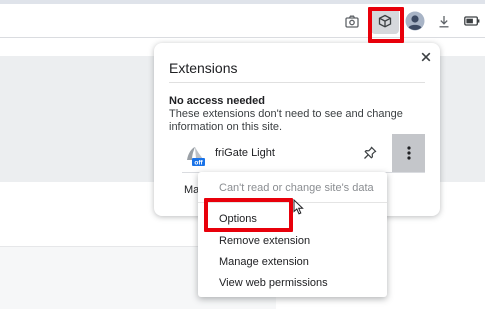 The height and width of the screenshot is (309, 485). What do you see at coordinates (191, 190) in the screenshot?
I see `manage-extensions-link: Ma` at bounding box center [191, 190].